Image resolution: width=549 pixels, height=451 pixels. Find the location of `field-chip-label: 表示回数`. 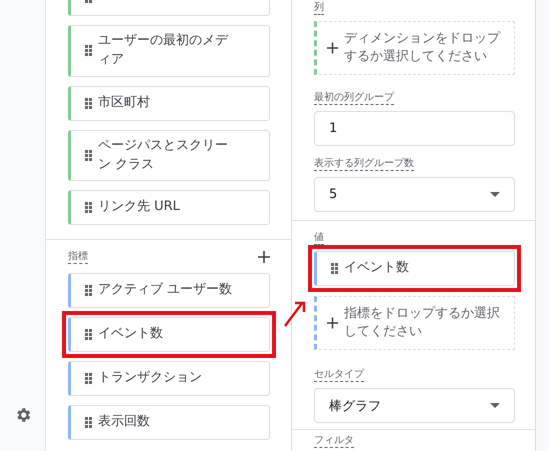

field-chip-label: 表示回数 is located at coordinates (124, 422).